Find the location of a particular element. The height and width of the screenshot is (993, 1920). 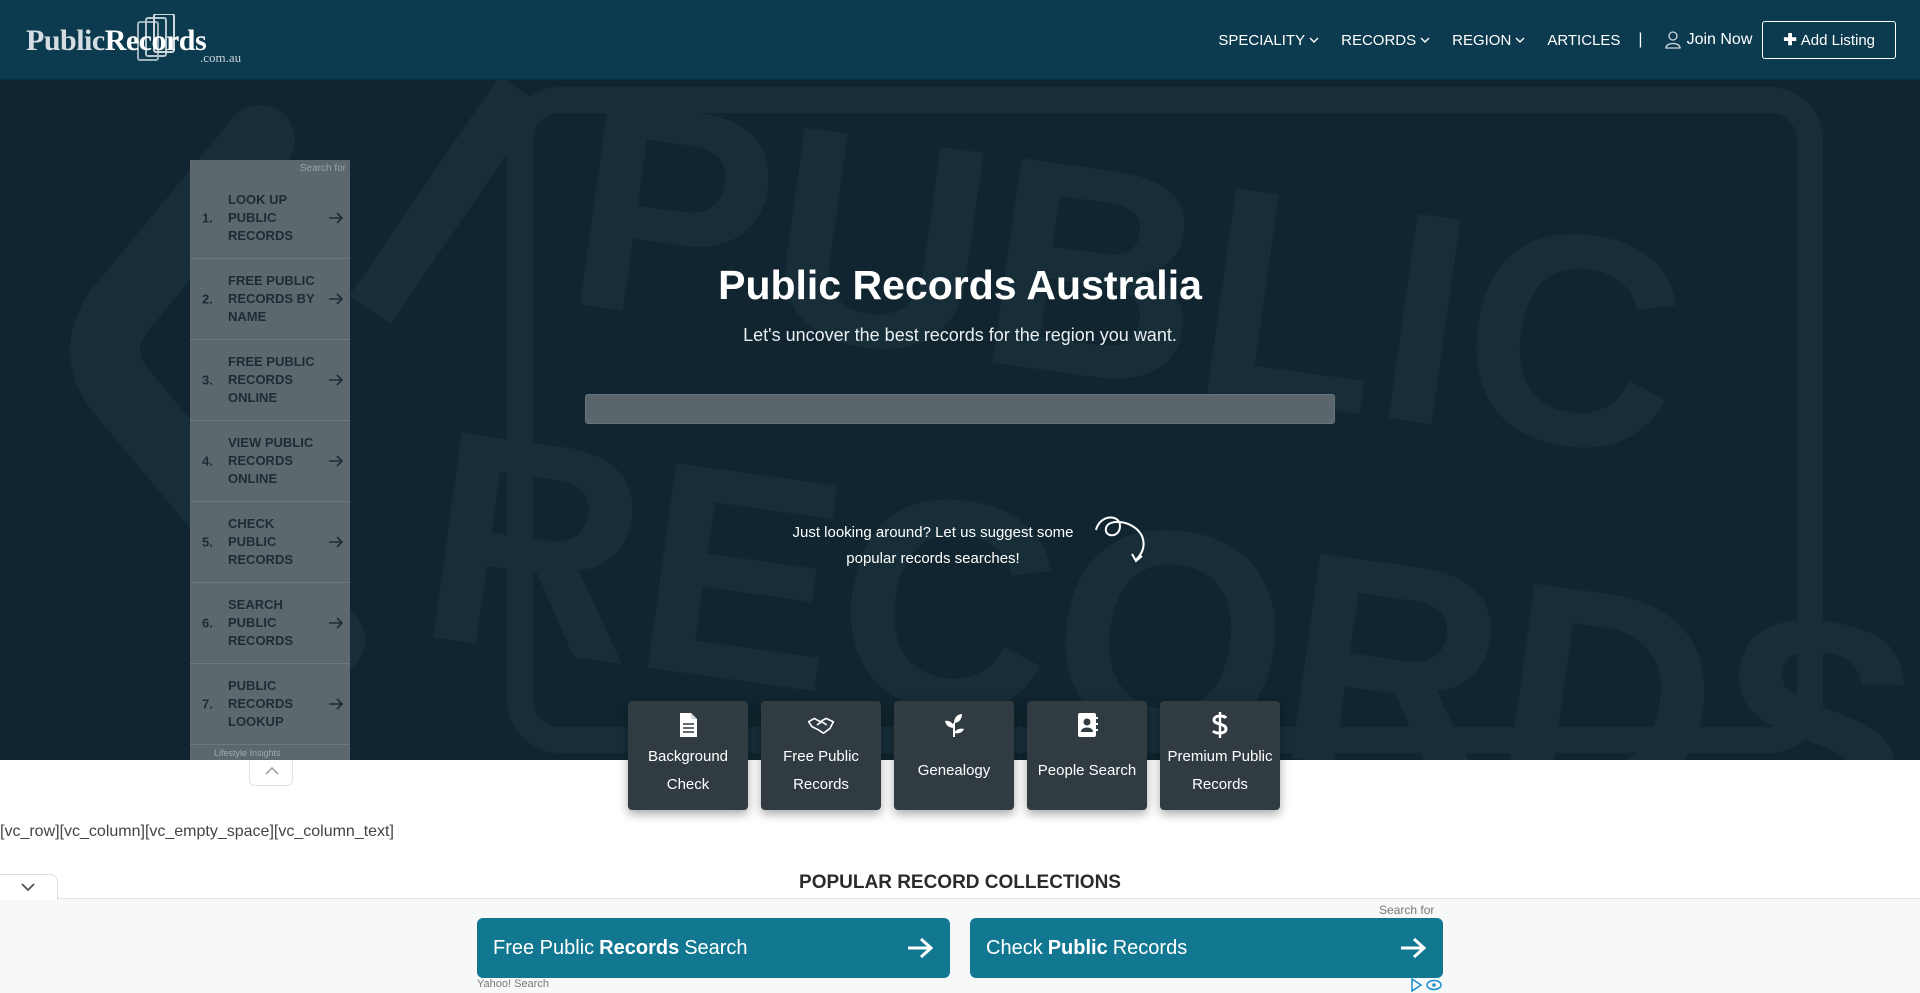

card-background-check: Background Check is located at coordinates (688, 755).